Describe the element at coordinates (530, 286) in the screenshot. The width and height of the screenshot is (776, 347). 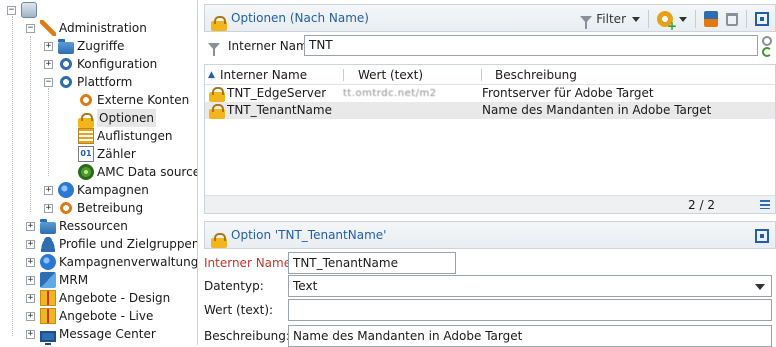
I see `datatype-select: Text` at that location.